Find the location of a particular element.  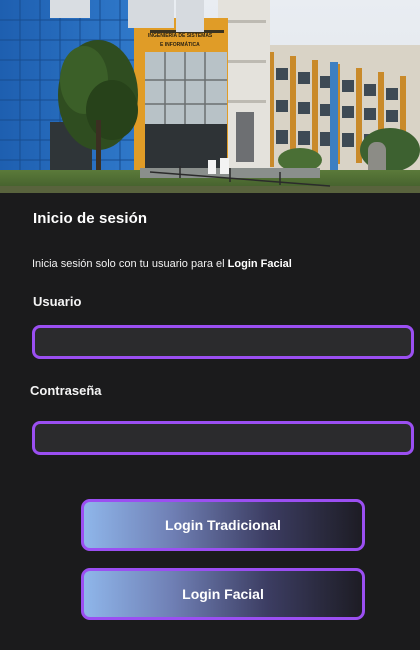

building-sign-line1: INGENIERÍA DE SISTEMAS is located at coordinates (180, 35).